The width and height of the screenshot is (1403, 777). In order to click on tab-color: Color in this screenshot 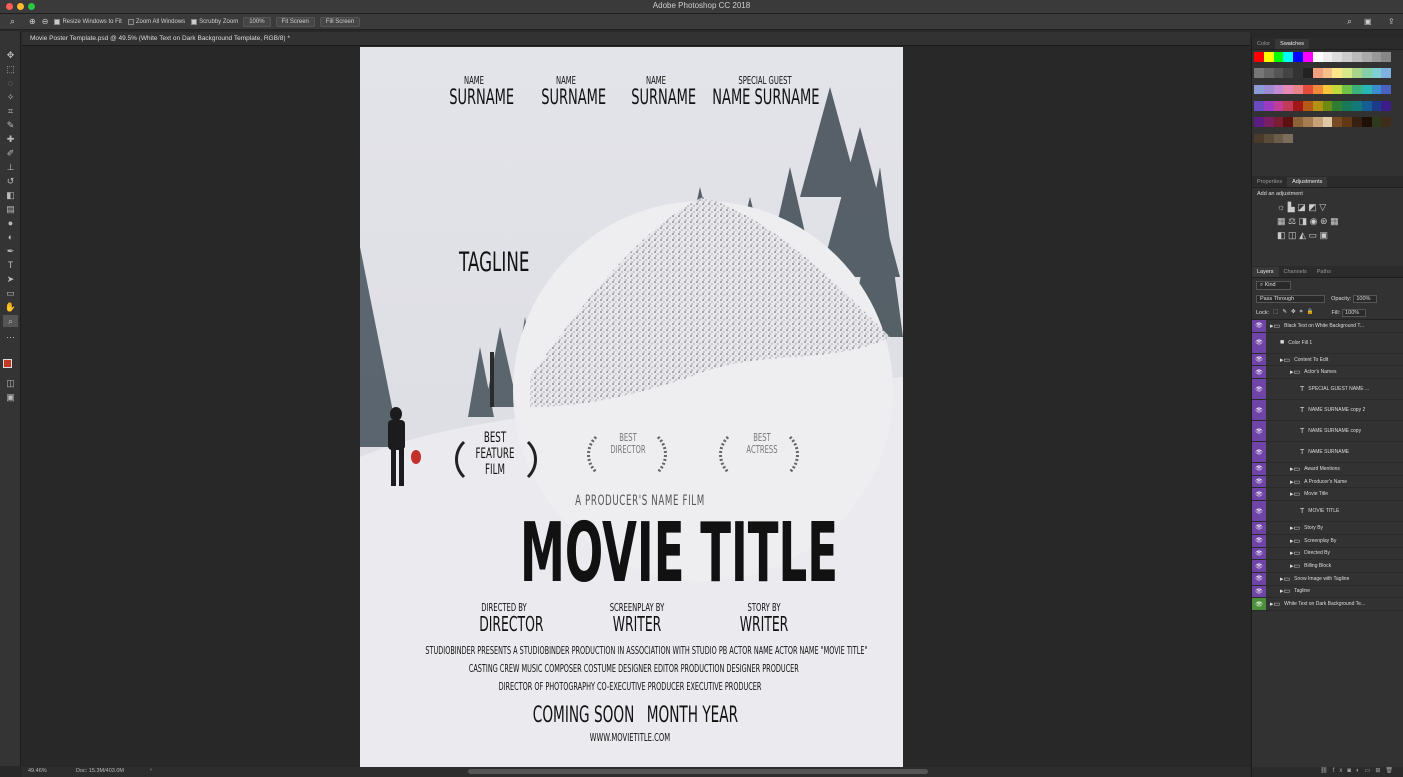, I will do `click(1263, 44)`.